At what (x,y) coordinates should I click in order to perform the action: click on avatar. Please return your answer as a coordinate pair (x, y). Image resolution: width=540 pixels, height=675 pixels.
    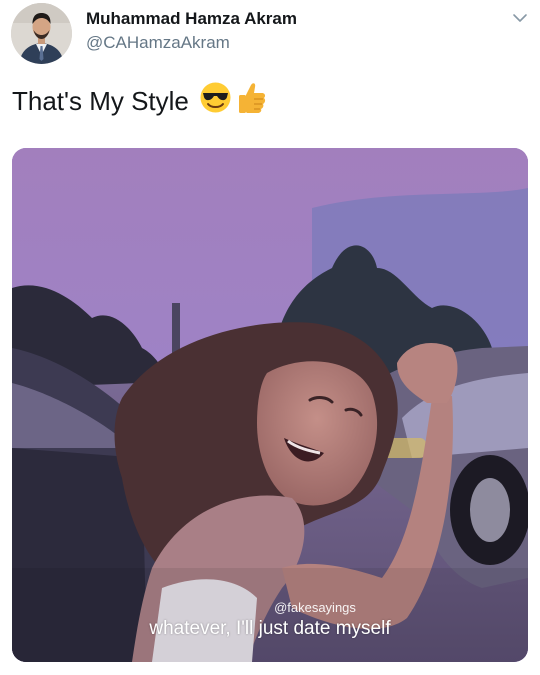
    Looking at the image, I should click on (41, 33).